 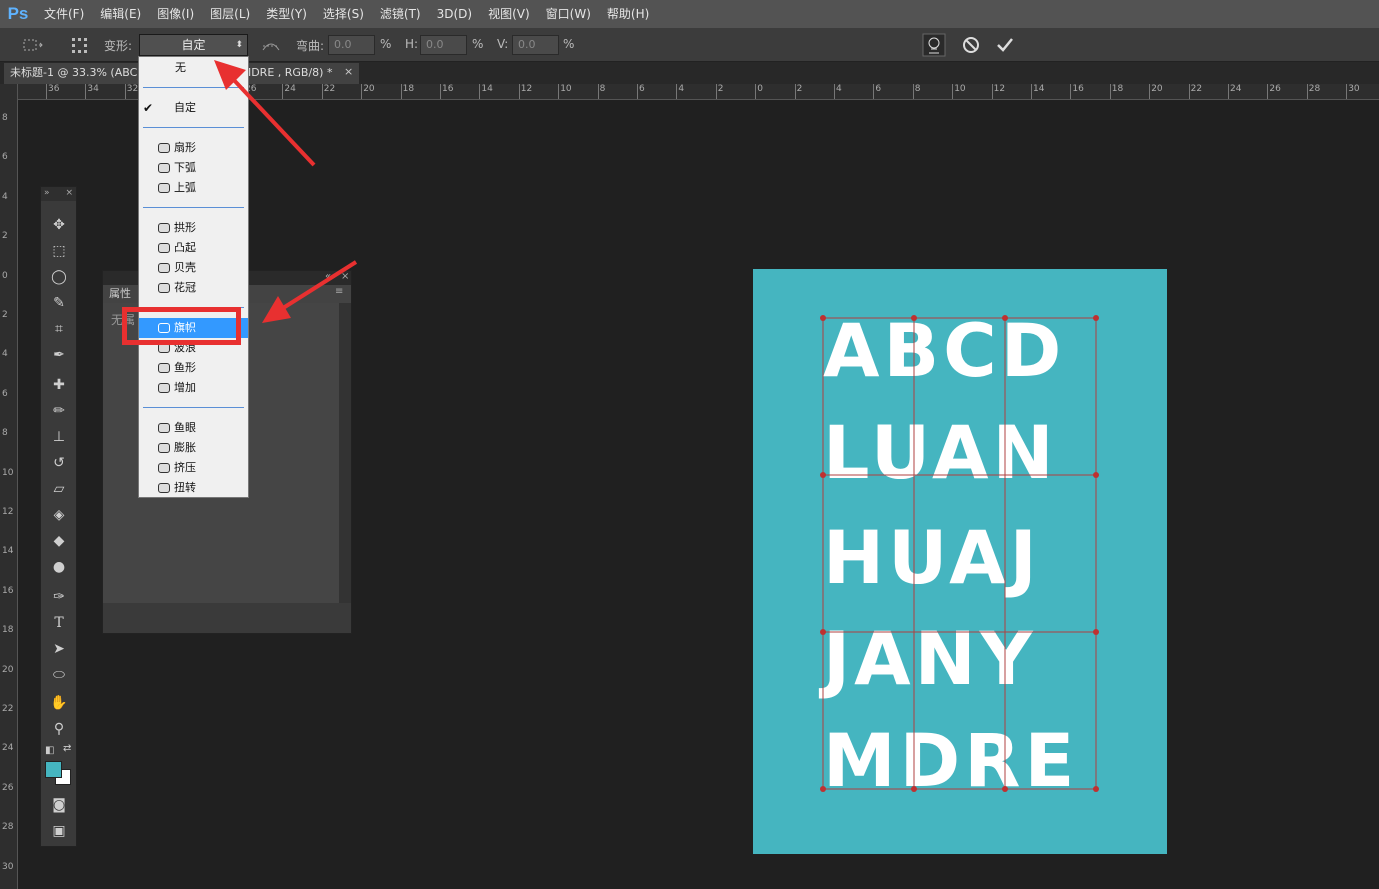 What do you see at coordinates (971, 45) in the screenshot?
I see `cancel-transform-icon` at bounding box center [971, 45].